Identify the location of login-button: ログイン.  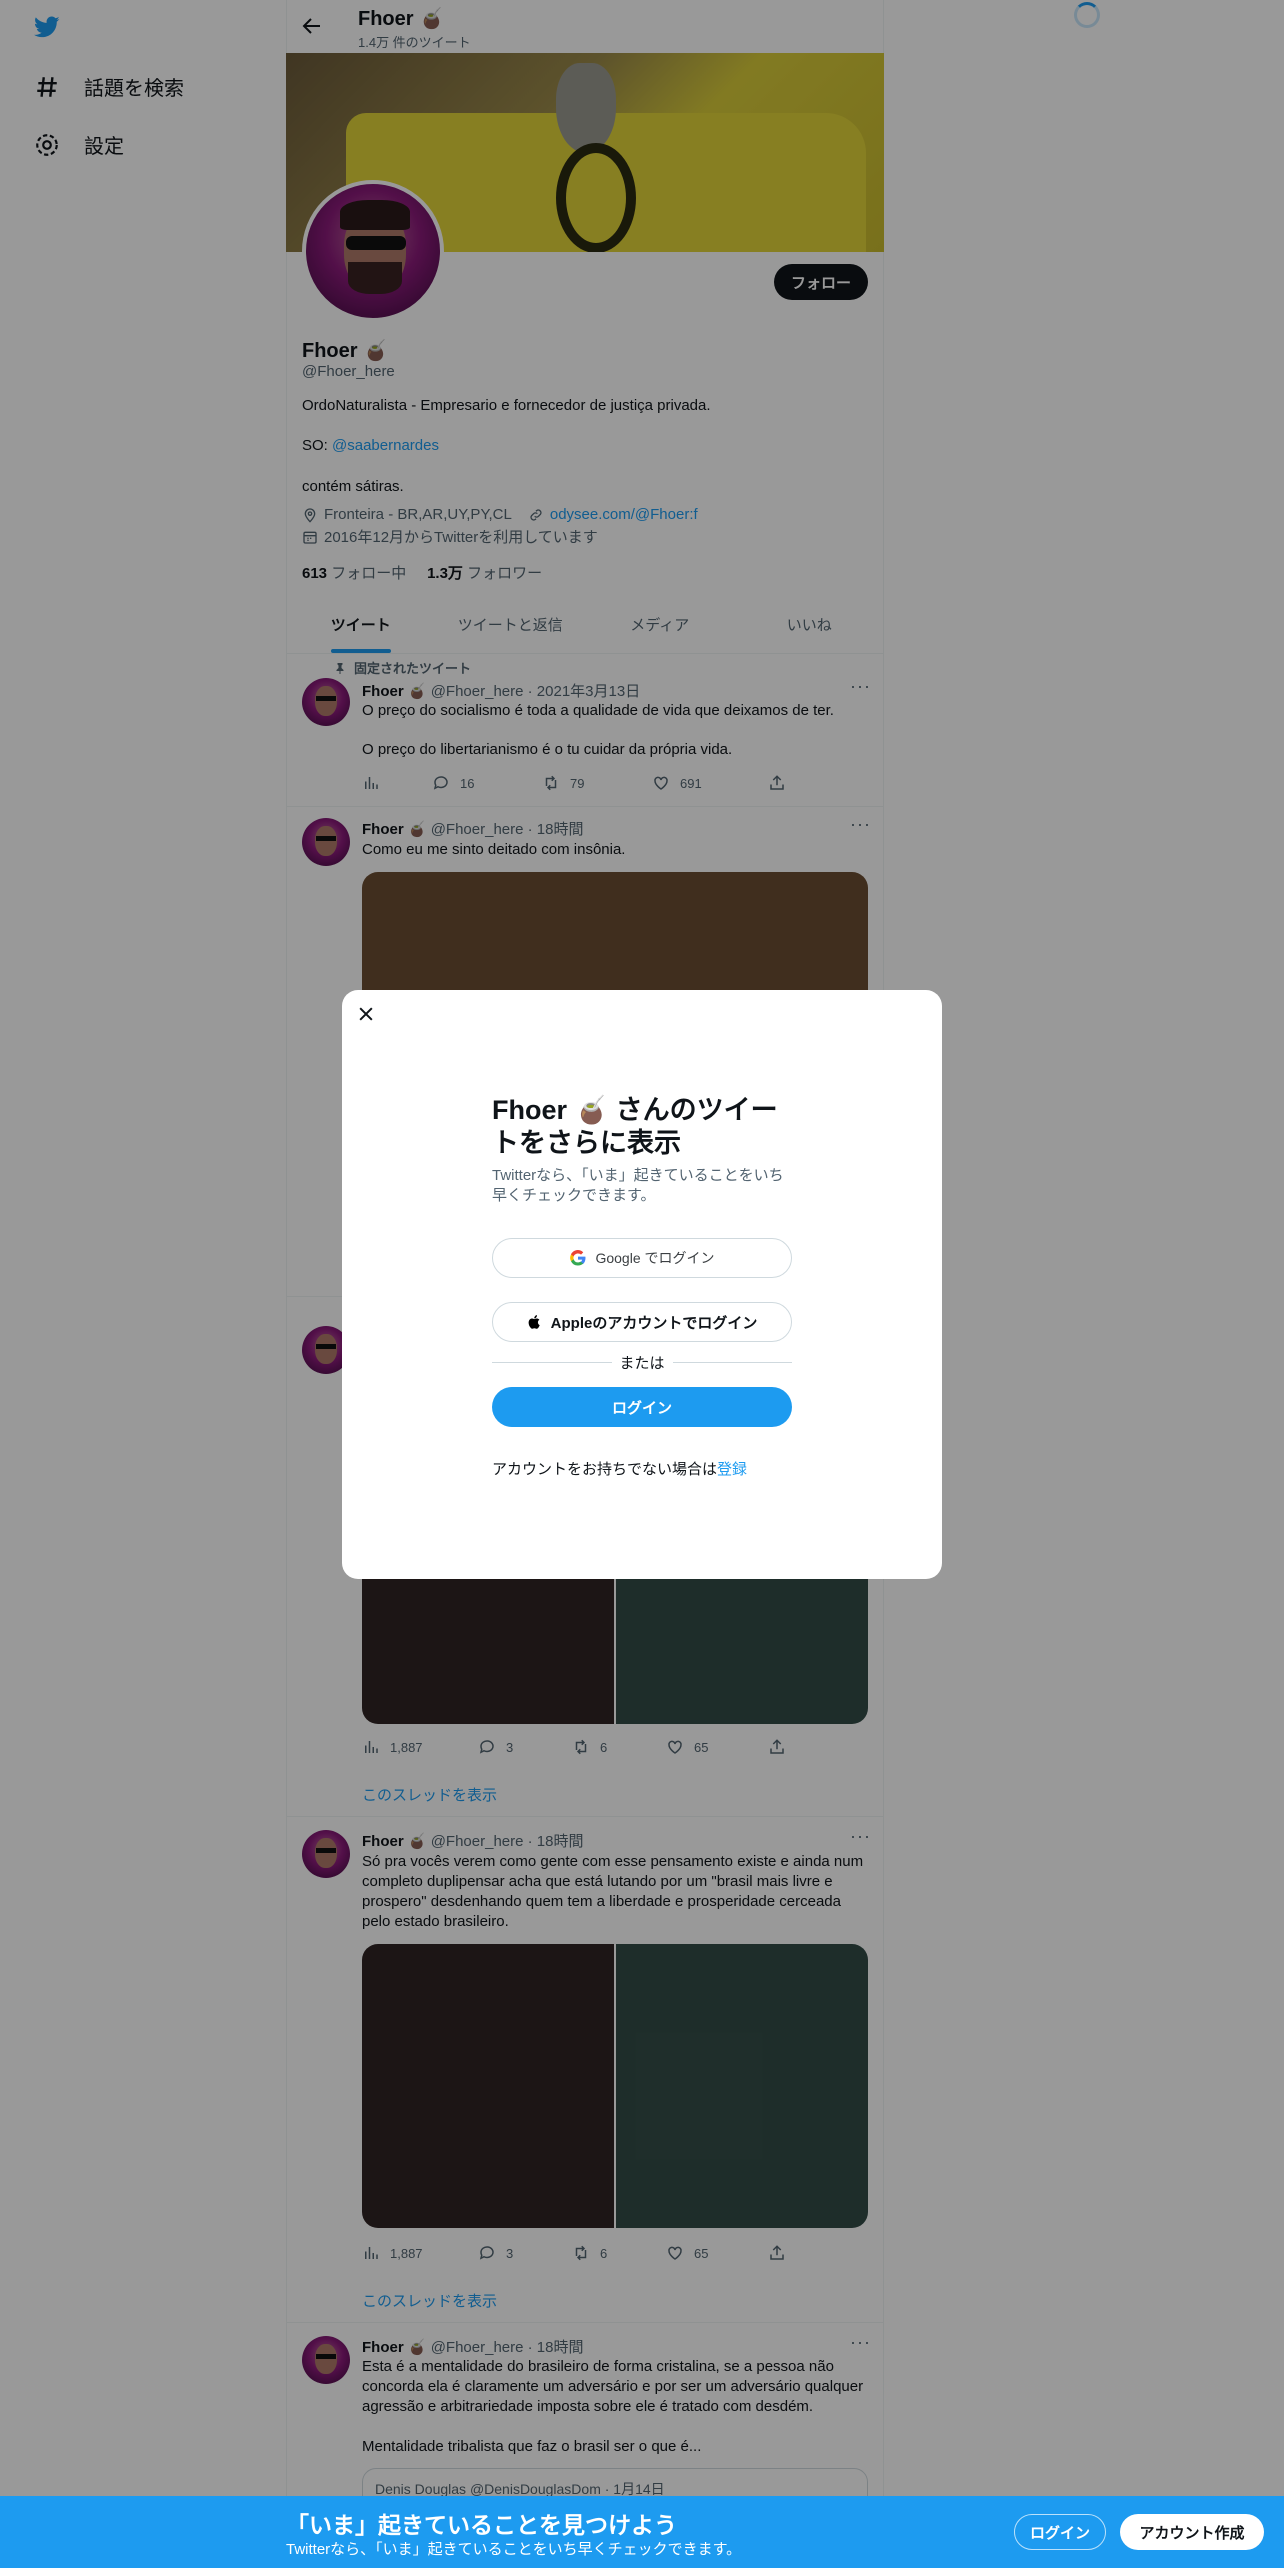
(642, 1407).